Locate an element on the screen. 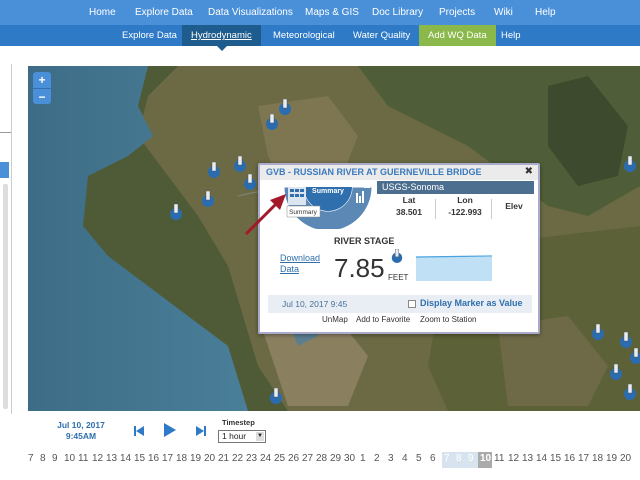  lat-group: Lat 38.501 is located at coordinates (409, 206).